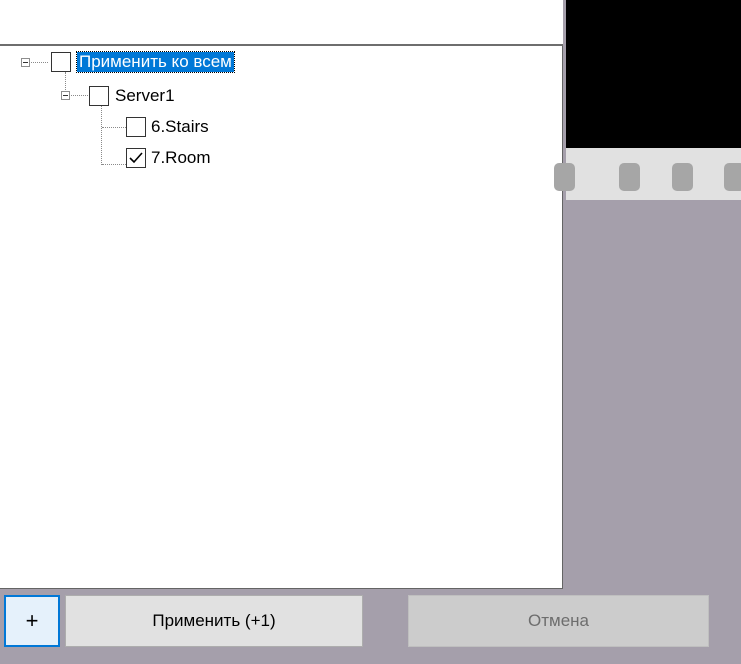 The image size is (741, 664). Describe the element at coordinates (181, 158) in the screenshot. I see `tree-camera-label: 7.Room` at that location.